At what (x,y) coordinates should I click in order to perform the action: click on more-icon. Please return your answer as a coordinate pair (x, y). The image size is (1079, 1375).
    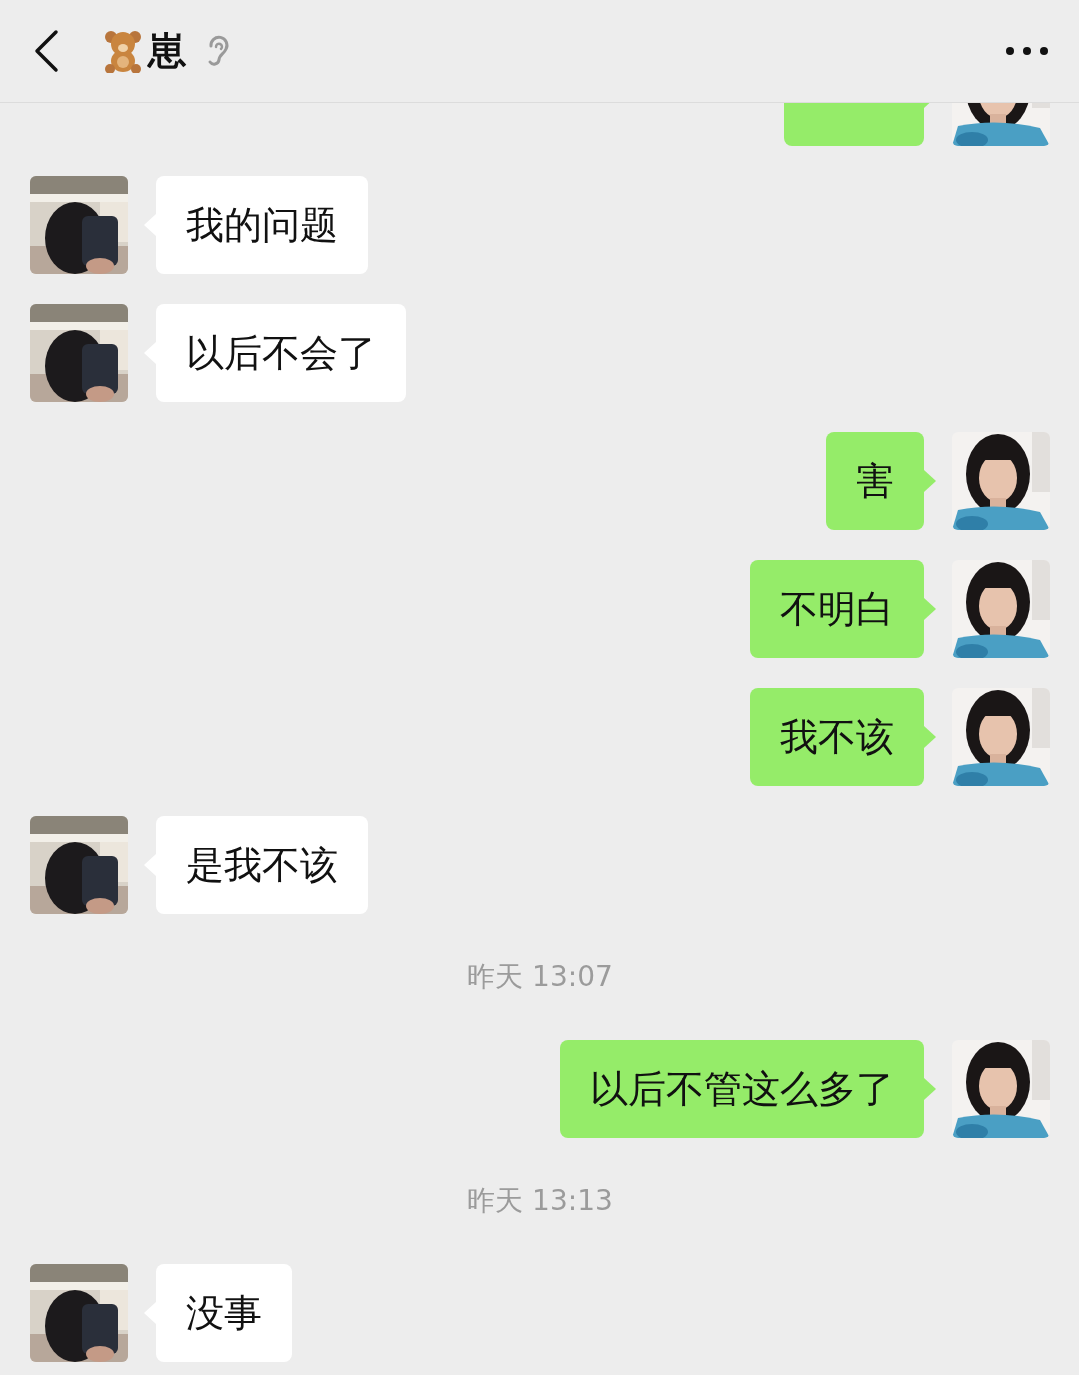
    Looking at the image, I should click on (1027, 51).